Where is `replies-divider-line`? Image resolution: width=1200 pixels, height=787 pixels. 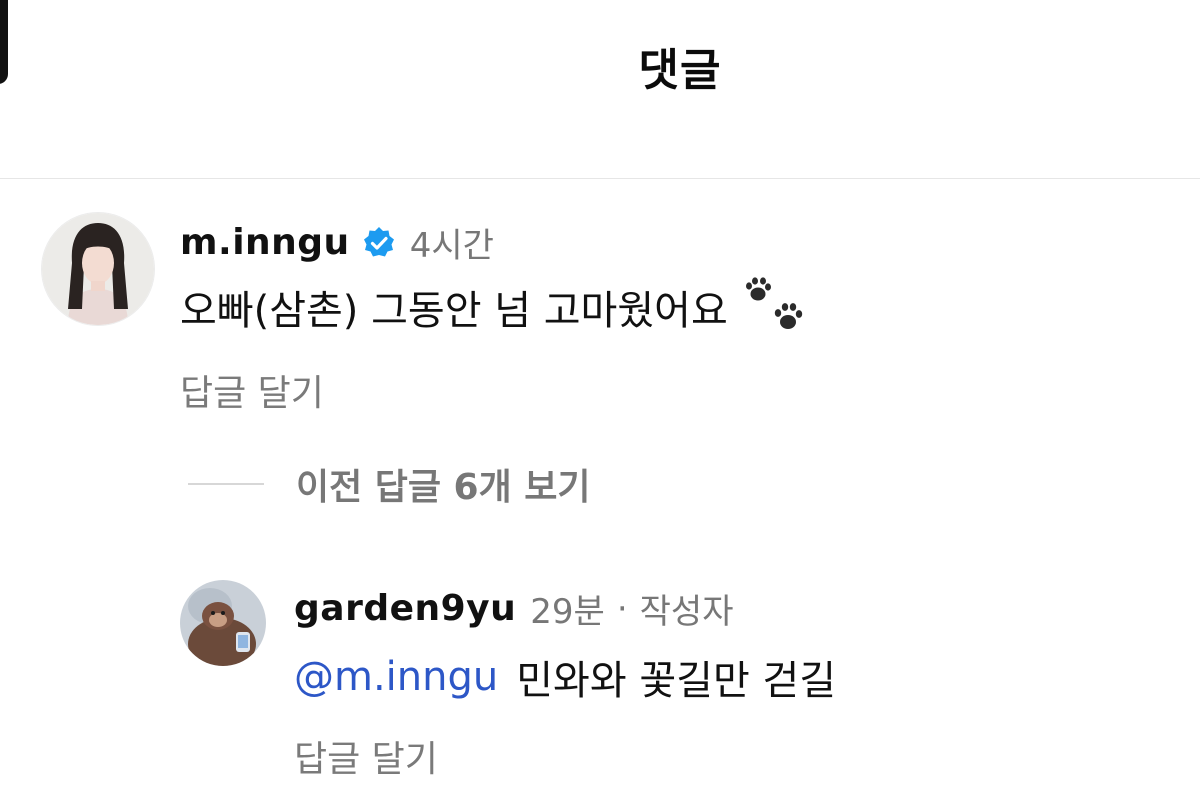 replies-divider-line is located at coordinates (226, 484).